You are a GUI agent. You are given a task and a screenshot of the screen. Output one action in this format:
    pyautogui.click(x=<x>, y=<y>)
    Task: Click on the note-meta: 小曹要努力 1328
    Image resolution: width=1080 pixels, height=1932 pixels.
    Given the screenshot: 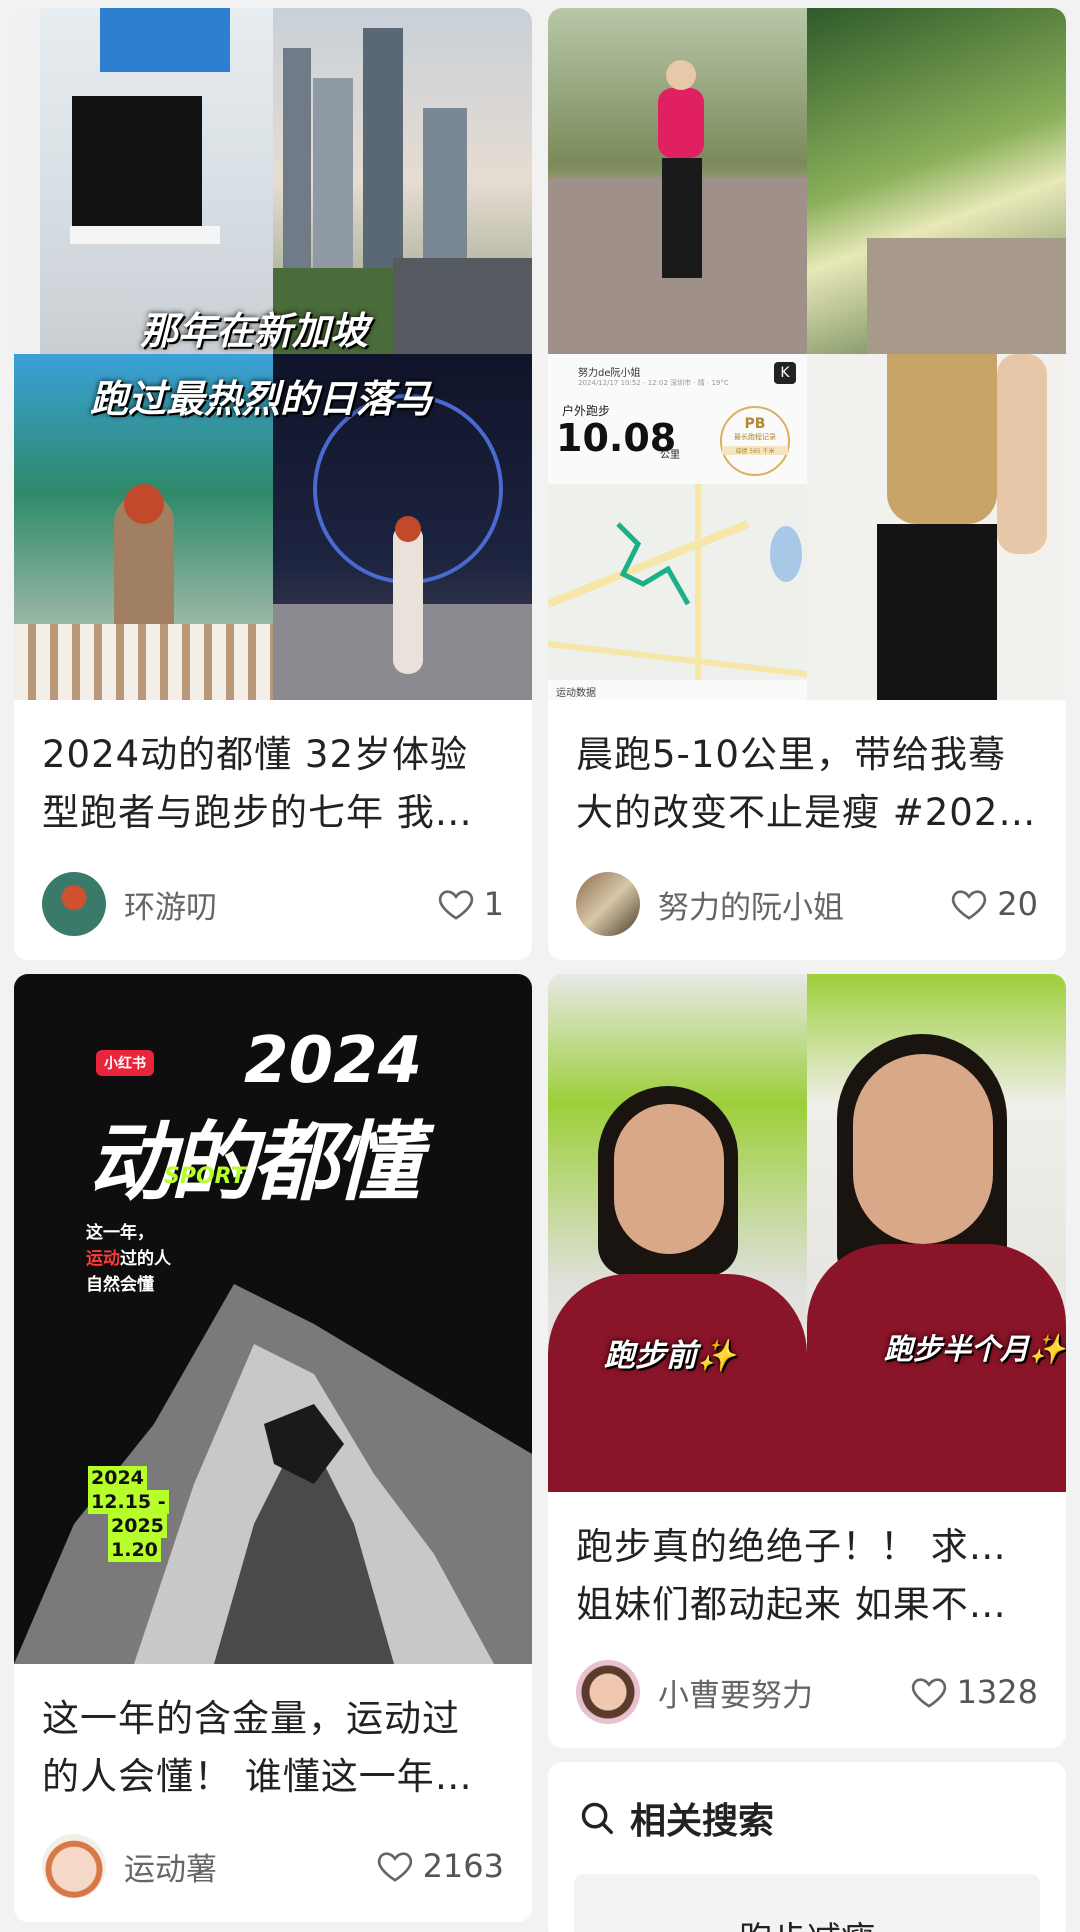 What is the action you would take?
    pyautogui.click(x=807, y=1692)
    